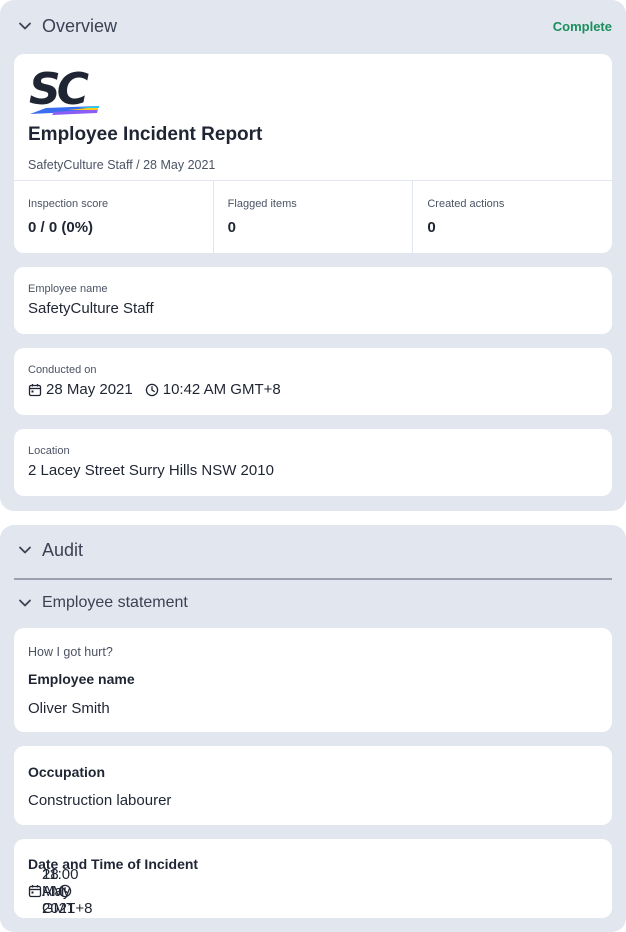 The image size is (626, 932). What do you see at coordinates (151, 470) in the screenshot?
I see `field-value: 2 Lacey Street Surry Hills NSW 2010` at bounding box center [151, 470].